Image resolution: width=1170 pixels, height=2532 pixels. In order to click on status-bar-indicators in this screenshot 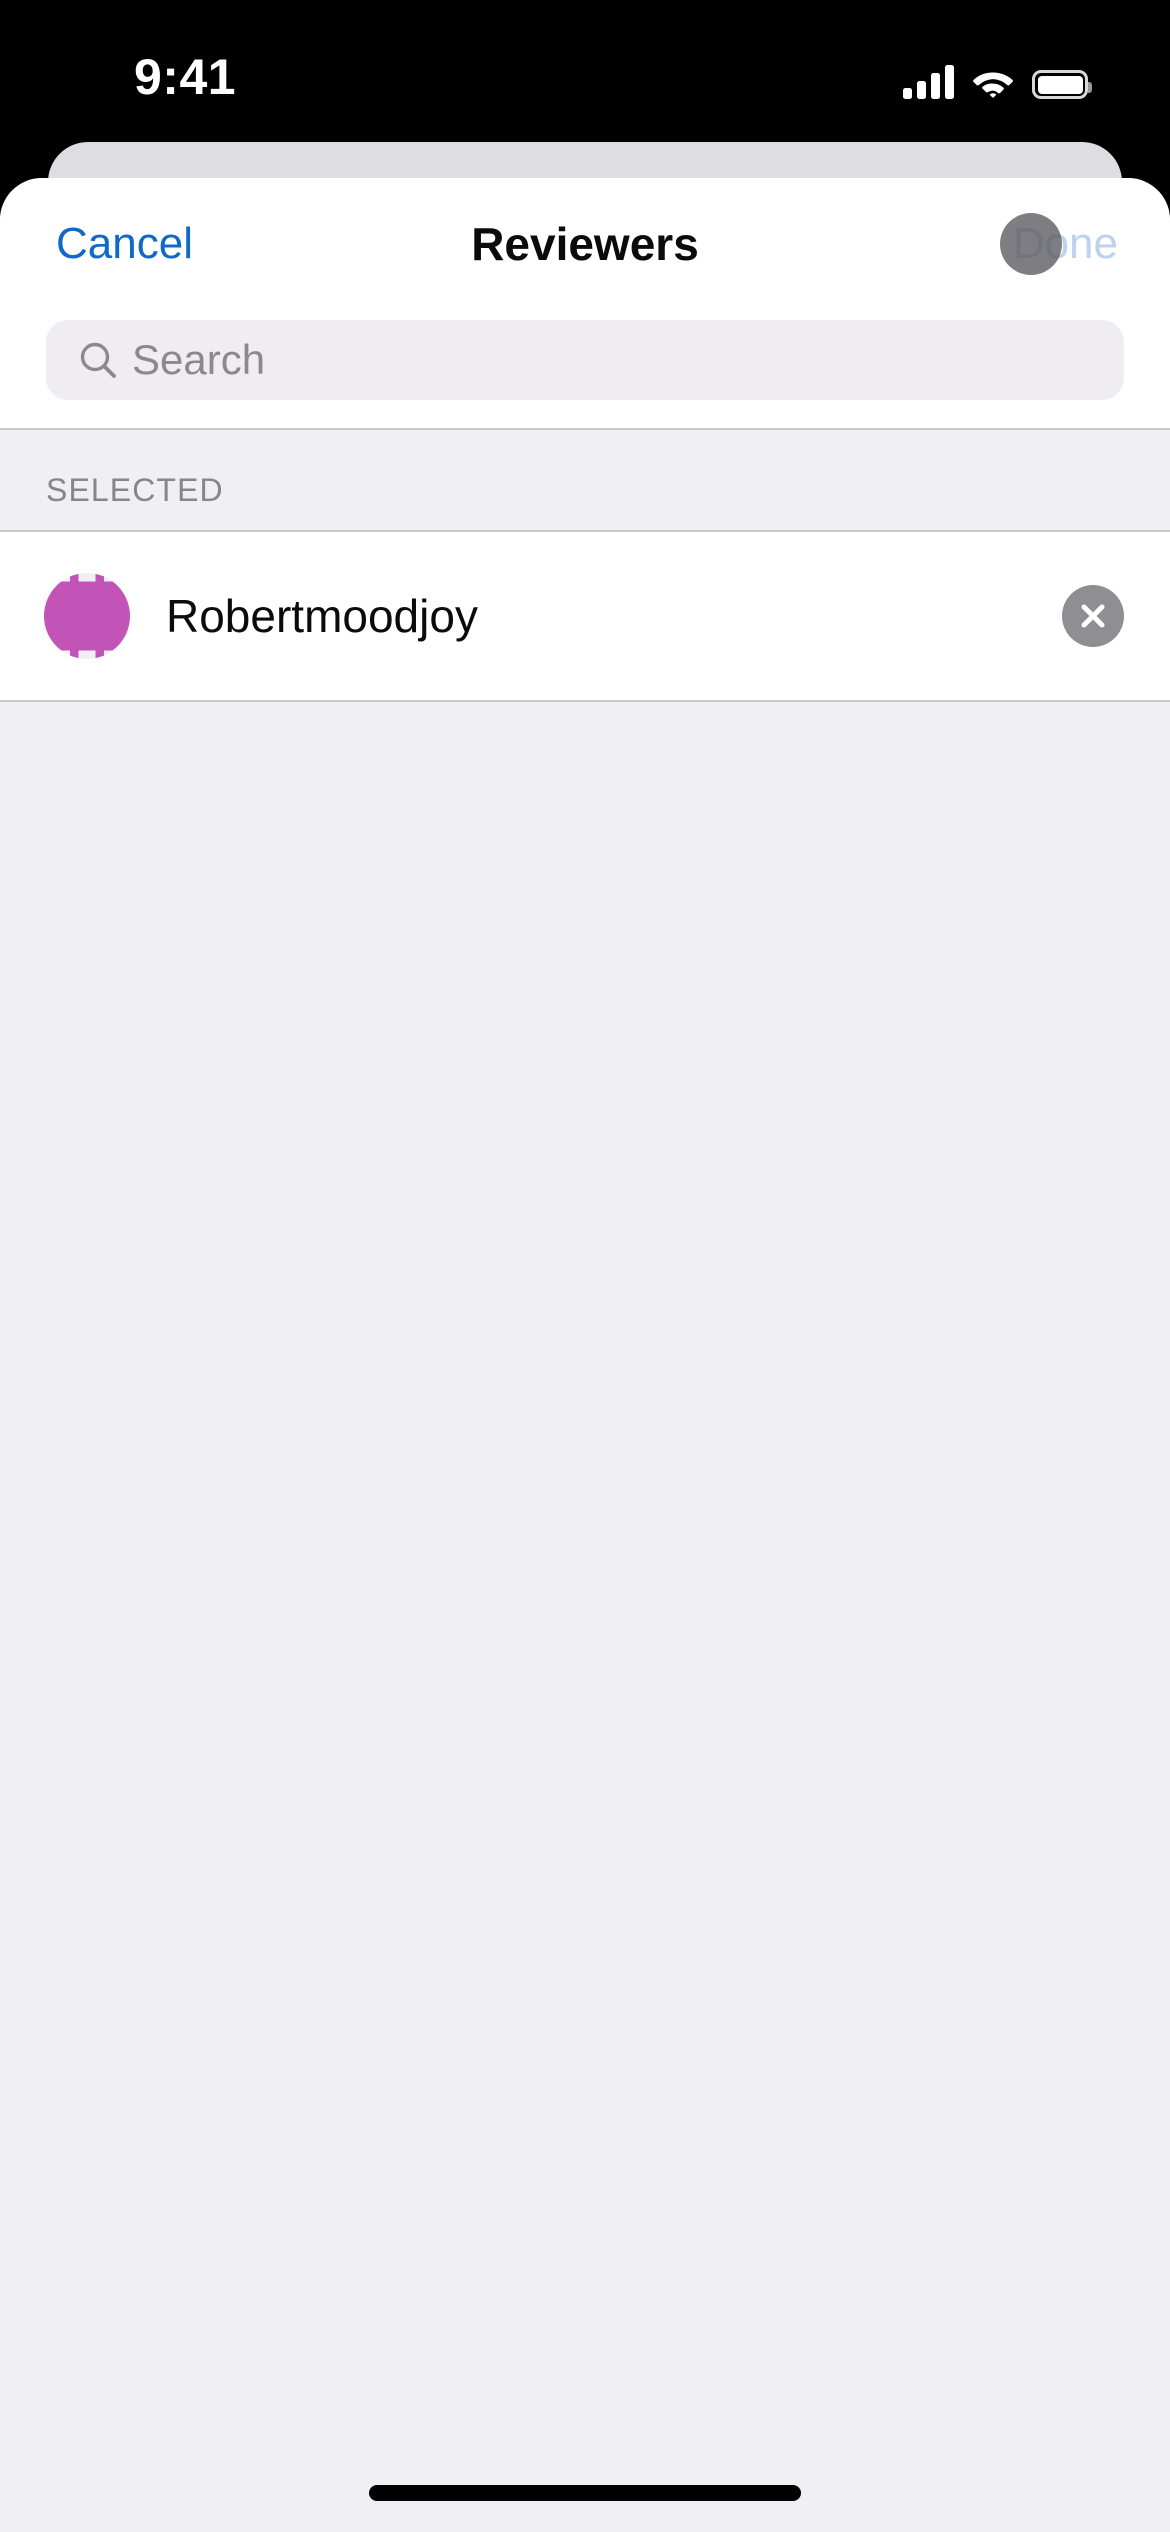, I will do `click(997, 77)`.